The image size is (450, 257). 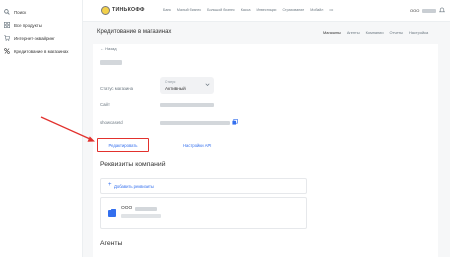 What do you see at coordinates (429, 10) in the screenshot?
I see `user-org-redacted` at bounding box center [429, 10].